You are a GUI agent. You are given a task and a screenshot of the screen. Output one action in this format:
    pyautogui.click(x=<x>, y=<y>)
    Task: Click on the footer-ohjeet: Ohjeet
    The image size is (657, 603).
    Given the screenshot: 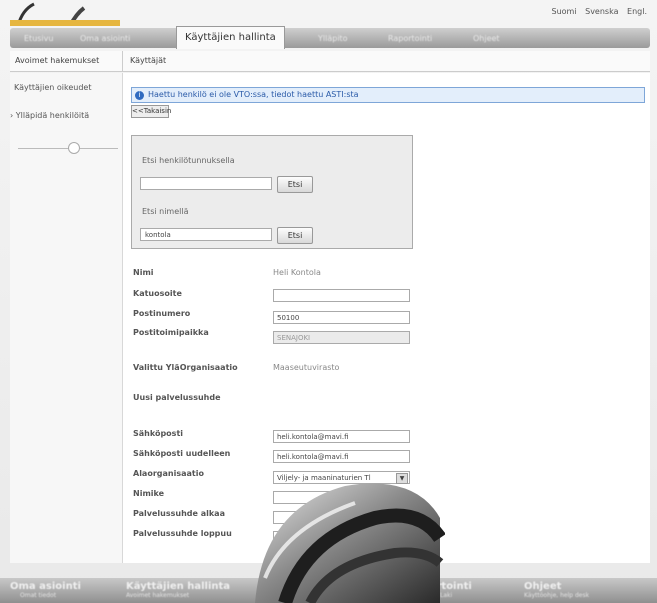 What is the action you would take?
    pyautogui.click(x=542, y=586)
    